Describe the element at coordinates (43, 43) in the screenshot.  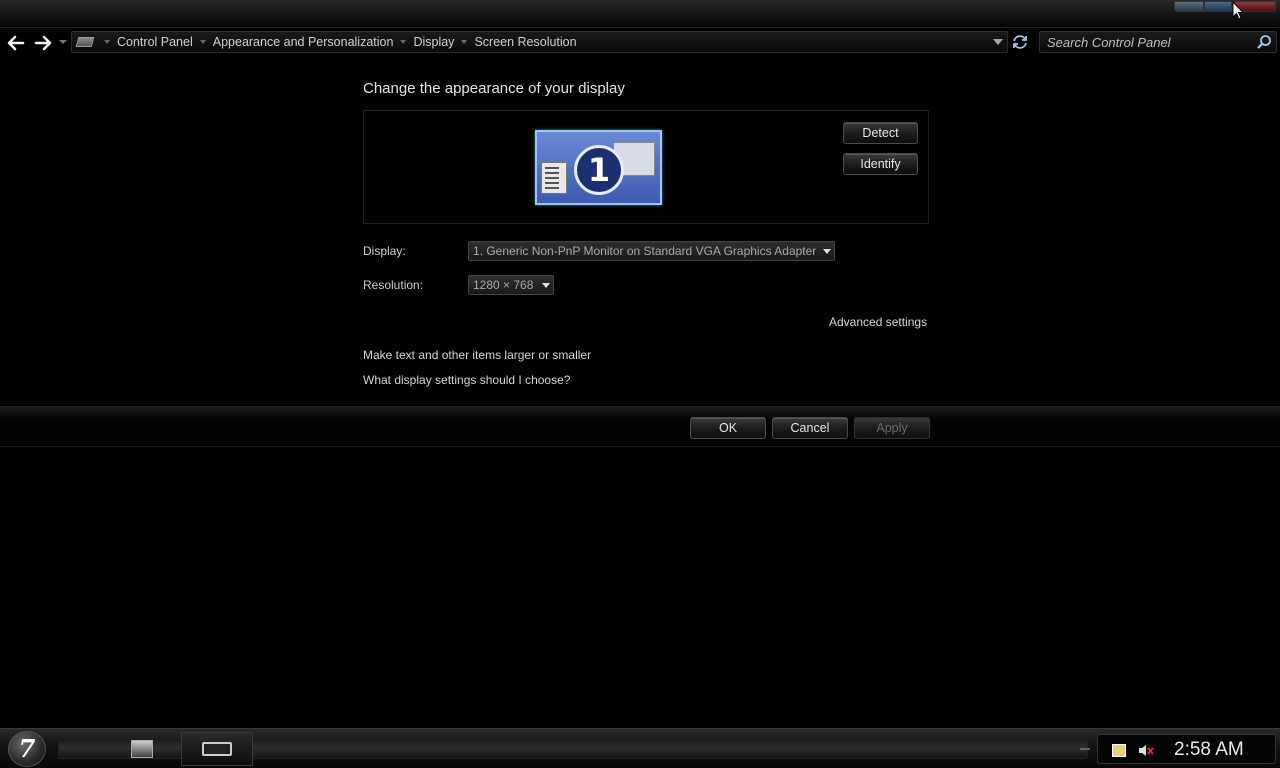
I see `forward-arrow-icon` at that location.